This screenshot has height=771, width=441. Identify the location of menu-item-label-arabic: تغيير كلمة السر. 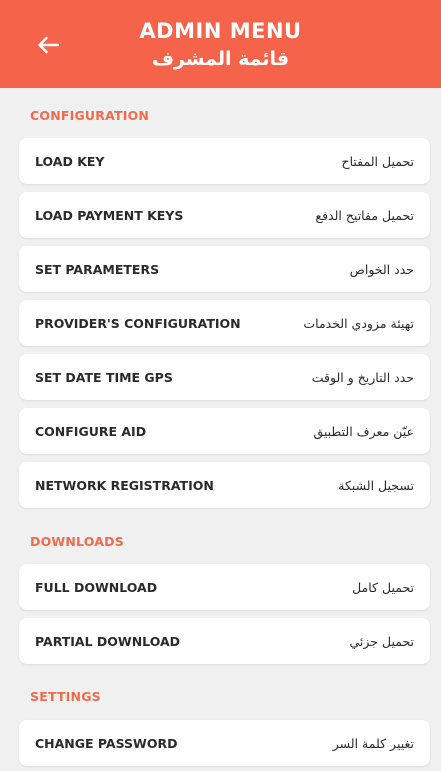
(373, 743).